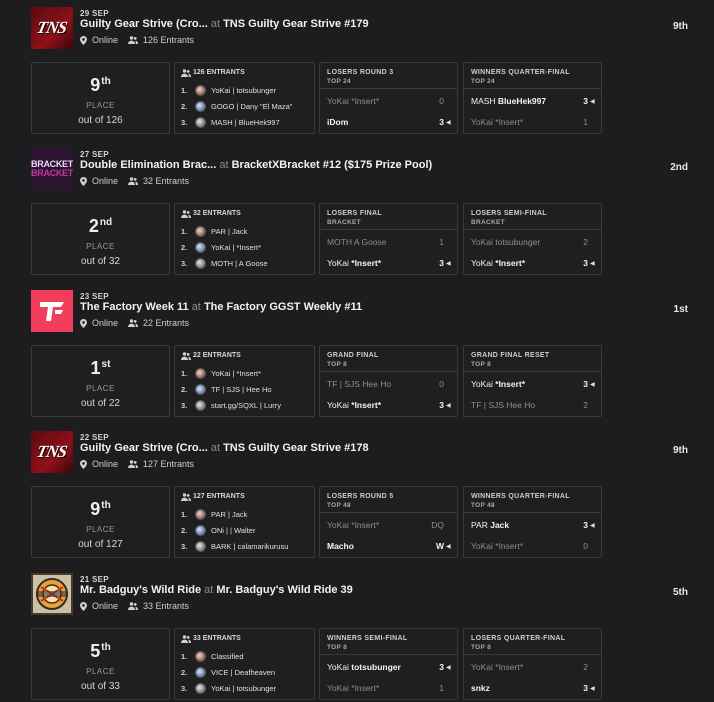 This screenshot has width=714, height=702. Describe the element at coordinates (366, 263) in the screenshot. I see `gamer-tag: *Insert*` at that location.